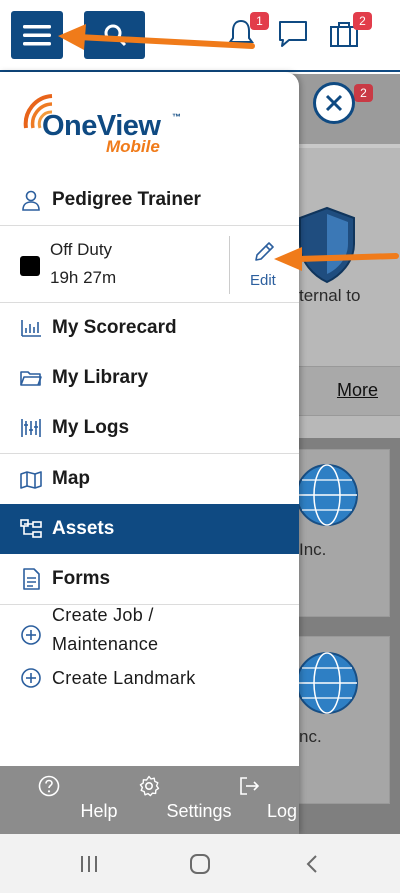  What do you see at coordinates (81, 578) in the screenshot?
I see `menu-item-label: Forms` at bounding box center [81, 578].